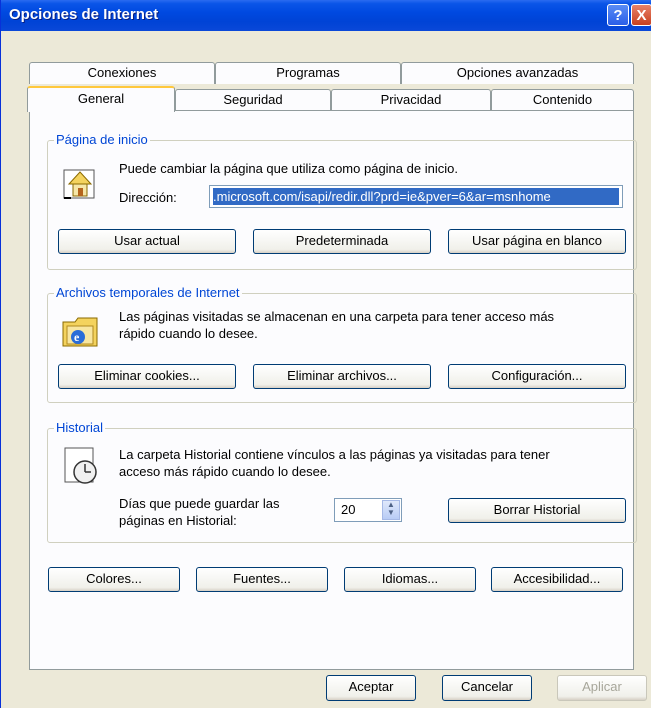 This screenshot has width=651, height=708. Describe the element at coordinates (148, 292) in the screenshot. I see `temp-files-group-title: Archivos temporales de Internet` at that location.